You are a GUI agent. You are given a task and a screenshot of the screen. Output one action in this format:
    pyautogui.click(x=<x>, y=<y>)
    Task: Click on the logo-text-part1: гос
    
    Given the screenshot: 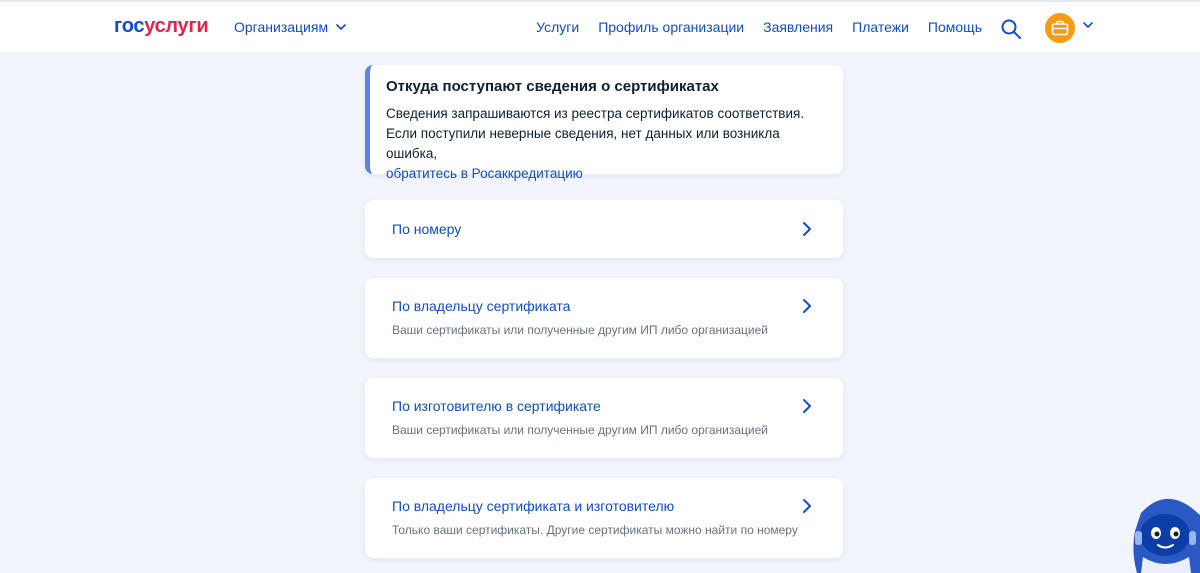 What is the action you would take?
    pyautogui.click(x=129, y=26)
    